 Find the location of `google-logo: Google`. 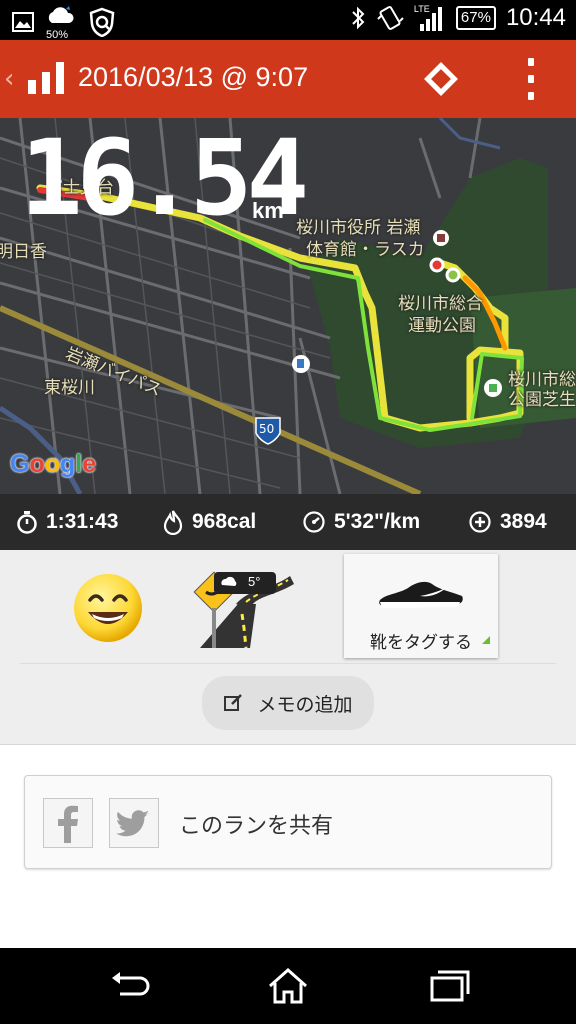

google-logo: Google is located at coordinates (53, 464).